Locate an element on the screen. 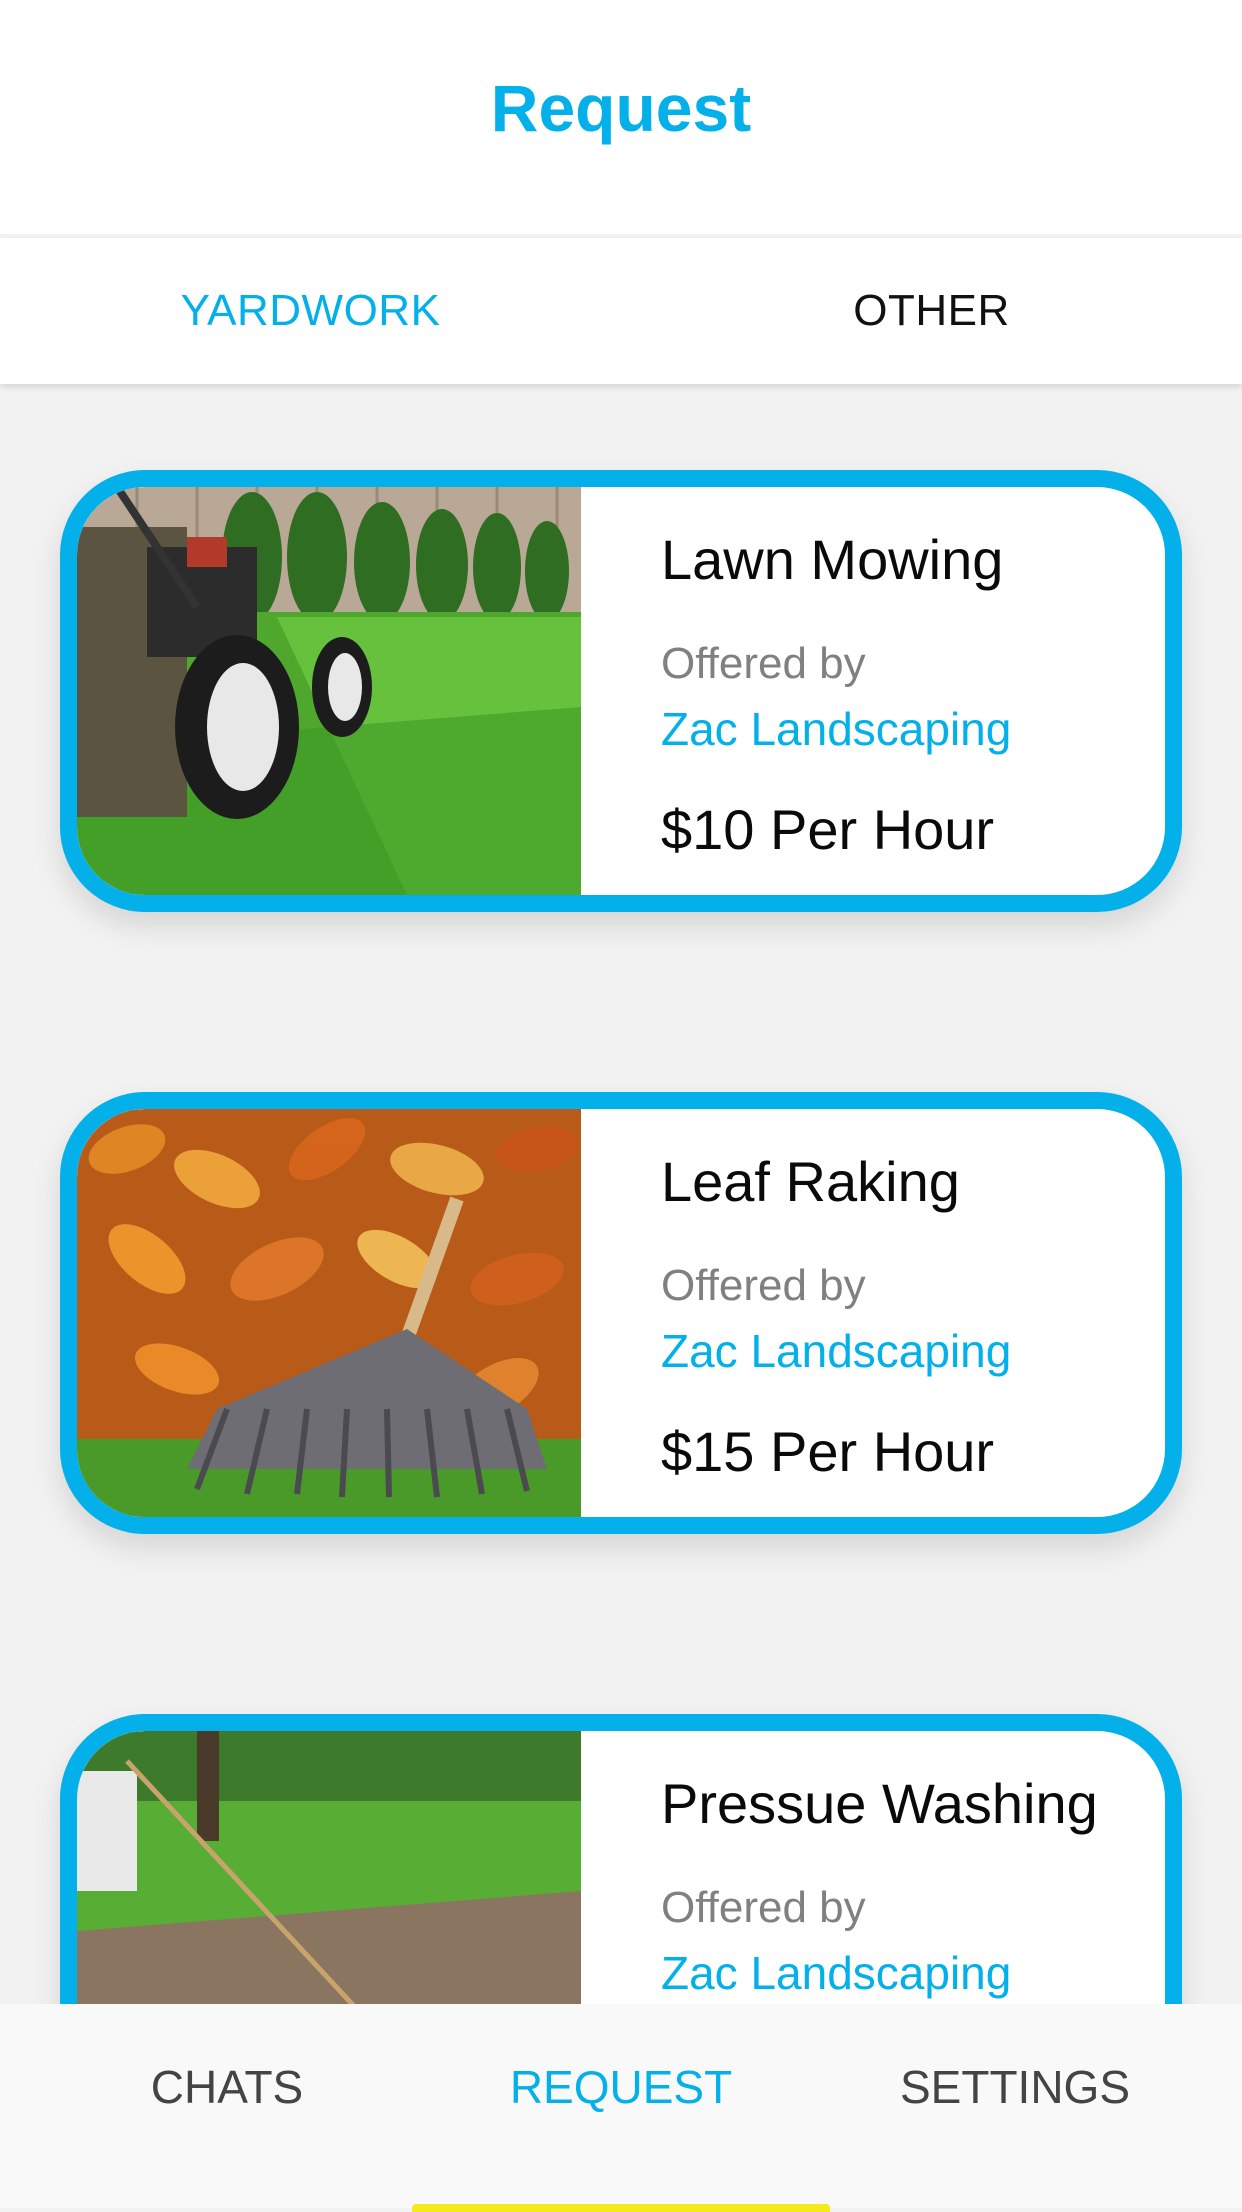 This screenshot has height=2212, width=1242. tab-yardwork: YARDWORK is located at coordinates (310, 311).